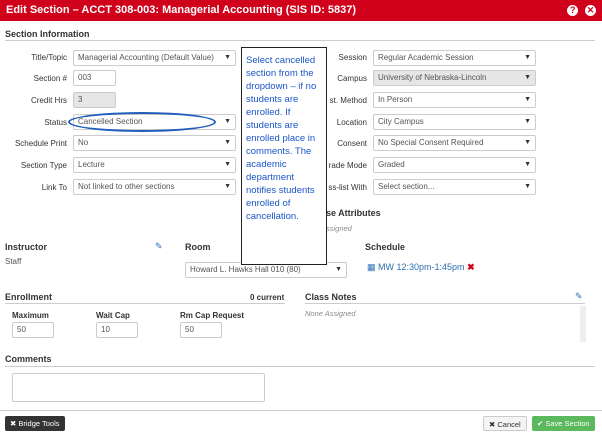 The width and height of the screenshot is (602, 439). I want to click on title-topic-label: Title/Topic, so click(49, 57).